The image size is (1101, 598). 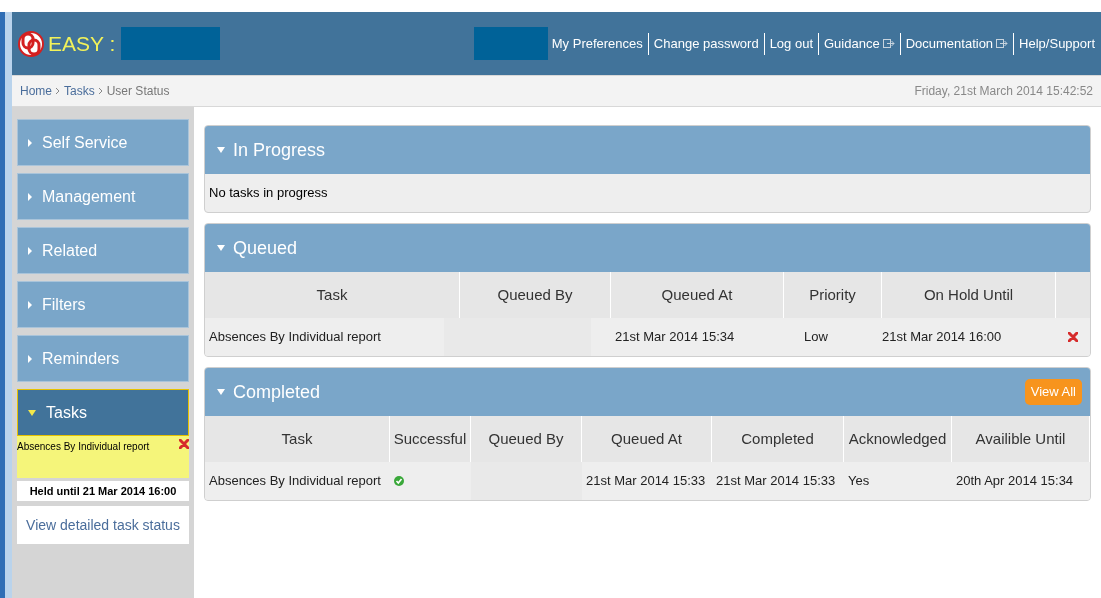 What do you see at coordinates (1015, 481) in the screenshot?
I see `table-cell-text: 20th Apr 2014 15:34` at bounding box center [1015, 481].